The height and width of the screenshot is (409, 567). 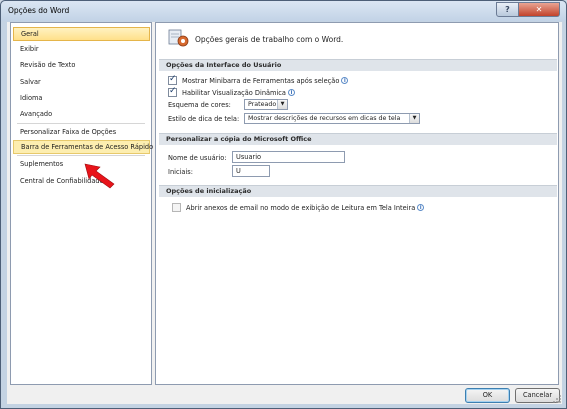 I want to click on nav-item-acesso-rapido: Barra de Ferramentas de Acesso Rápido, so click(x=83, y=147).